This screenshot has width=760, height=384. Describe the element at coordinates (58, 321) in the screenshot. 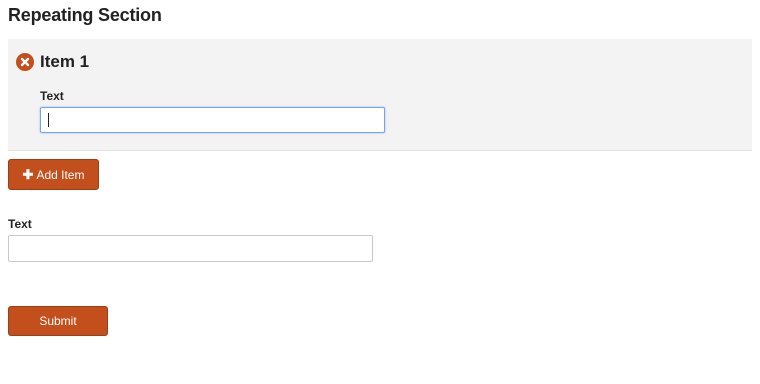

I see `submit-button: Submit` at that location.